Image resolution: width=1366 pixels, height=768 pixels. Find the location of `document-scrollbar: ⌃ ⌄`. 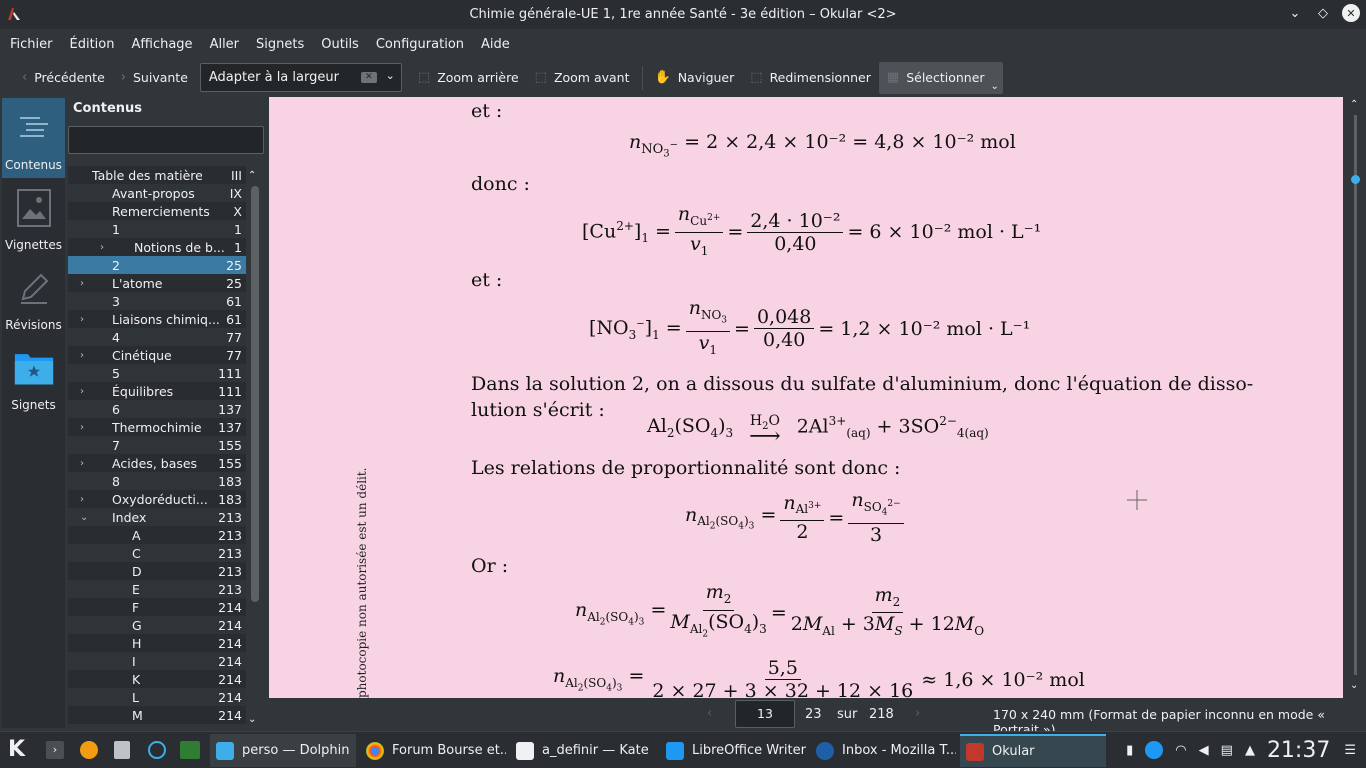

document-scrollbar: ⌃ ⌄ is located at coordinates (1354, 397).